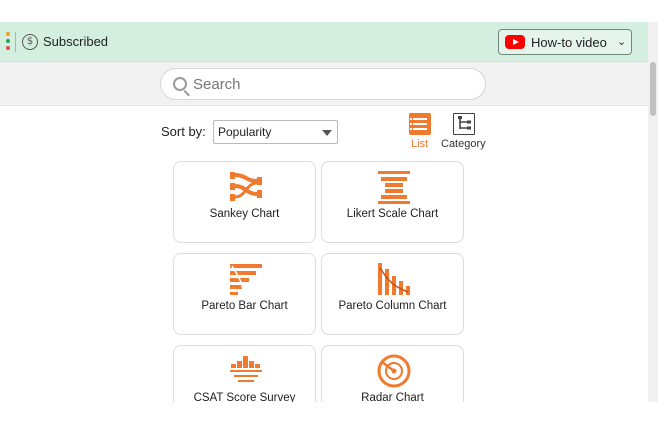 This screenshot has width=658, height=426. What do you see at coordinates (324, 42) in the screenshot?
I see `top-bar: $ Subscribed How-to video ⌄` at bounding box center [324, 42].